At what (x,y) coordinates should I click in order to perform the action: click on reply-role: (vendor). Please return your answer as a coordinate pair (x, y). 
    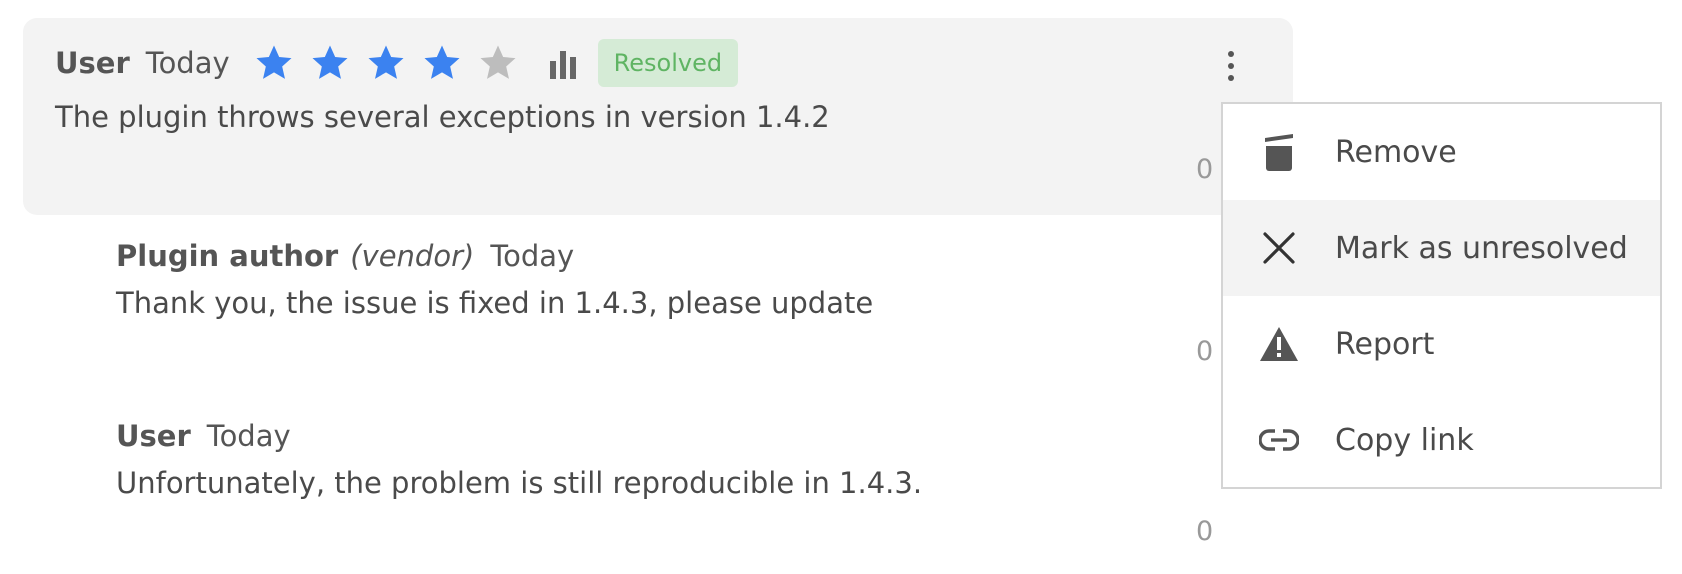
    Looking at the image, I should click on (412, 256).